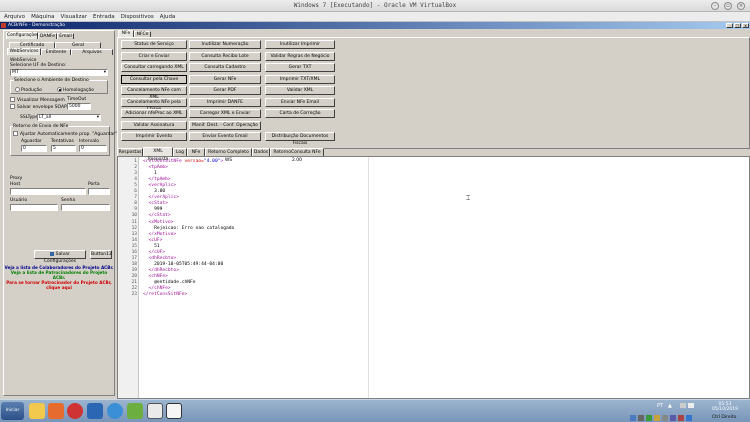 The width and height of the screenshot is (750, 422). I want to click on menu-entrada: Entrada, so click(104, 17).